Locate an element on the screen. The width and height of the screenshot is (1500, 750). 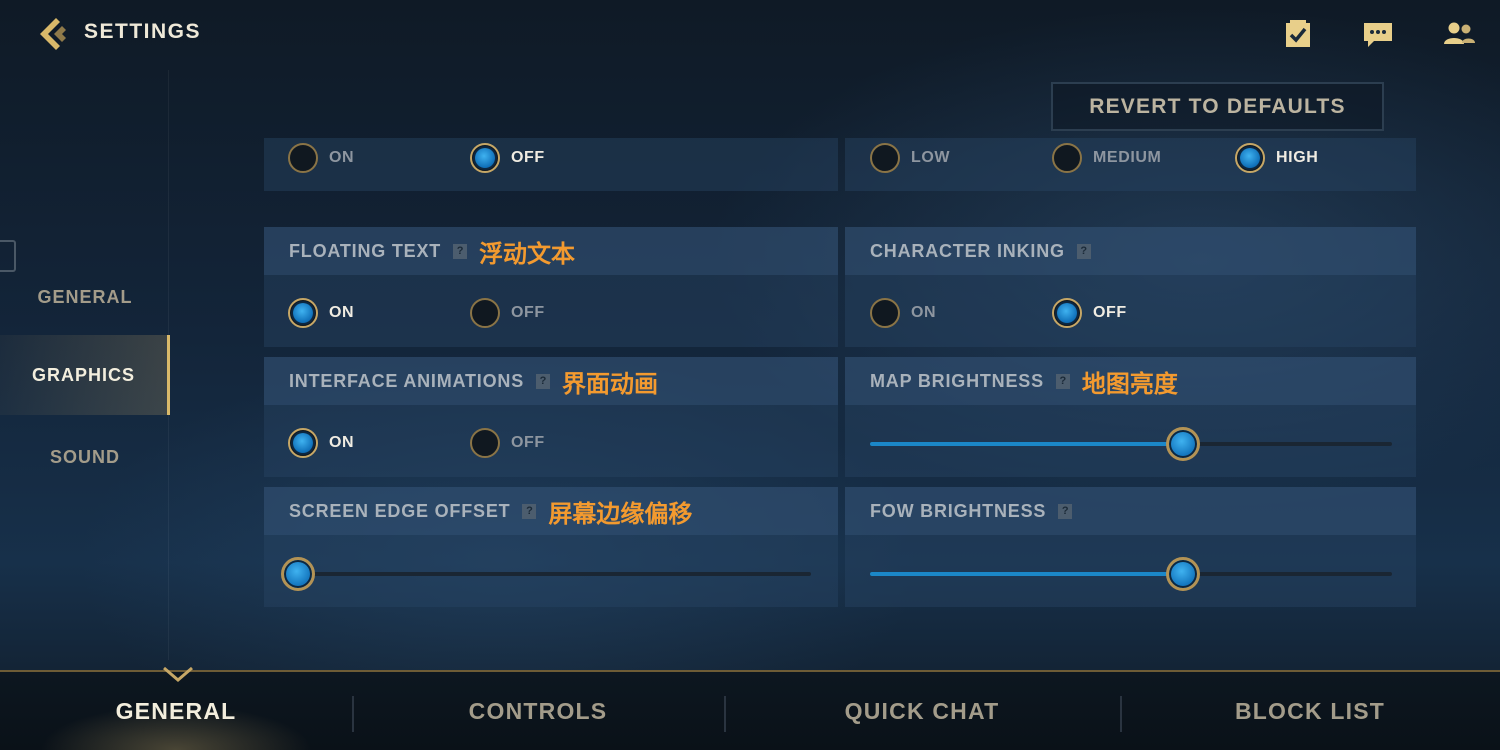
setting-label: MAP BRIGHTNESS is located at coordinates (957, 380).